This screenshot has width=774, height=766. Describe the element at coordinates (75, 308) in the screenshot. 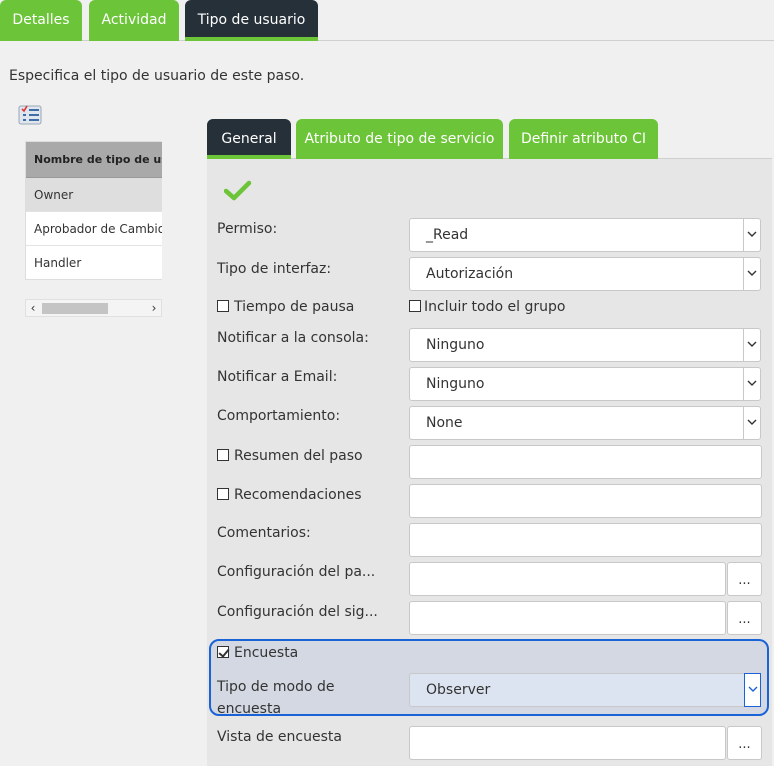

I see `scrollbar-thumb` at that location.